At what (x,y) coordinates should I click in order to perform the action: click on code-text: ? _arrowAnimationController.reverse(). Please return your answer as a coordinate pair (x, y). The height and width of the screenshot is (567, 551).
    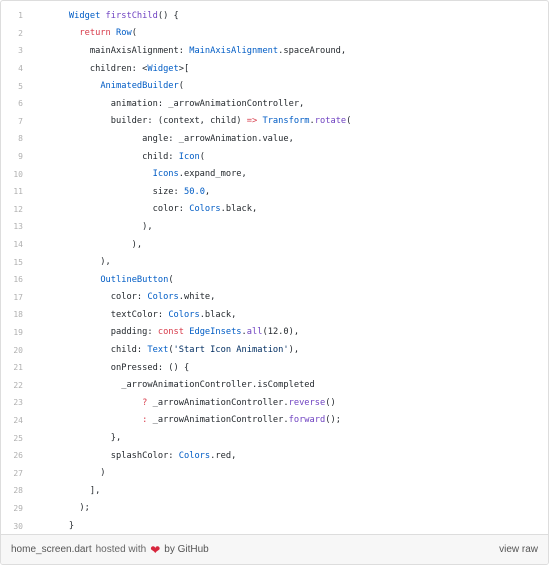
    Looking at the image, I should click on (192, 403).